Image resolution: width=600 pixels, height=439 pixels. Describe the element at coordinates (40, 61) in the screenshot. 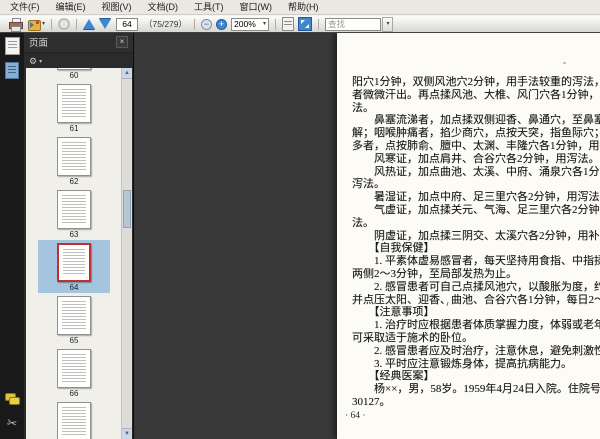

I see `panel-options-caret-icon: ▾` at that location.